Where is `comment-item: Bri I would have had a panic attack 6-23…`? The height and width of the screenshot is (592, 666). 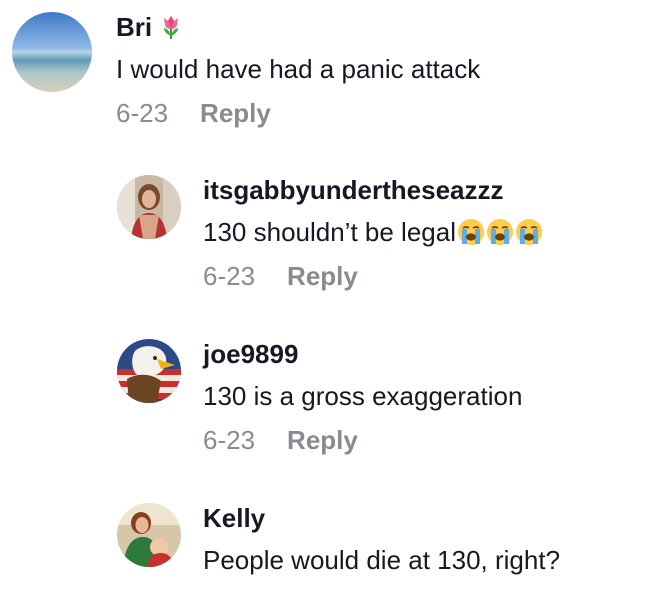
comment-item: Bri I would have had a panic attack 6-23… is located at coordinates (246, 70).